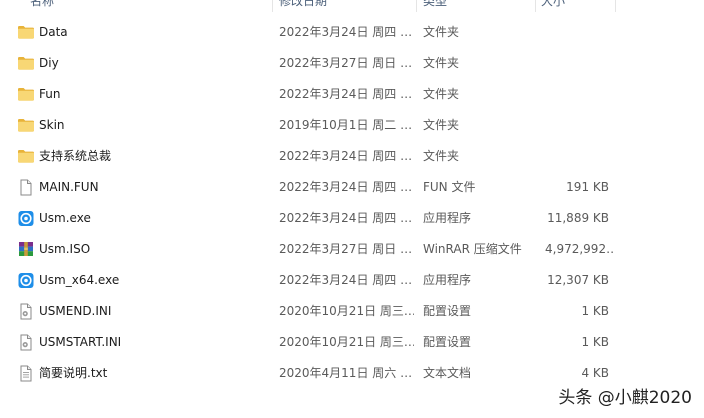  Describe the element at coordinates (472, 249) in the screenshot. I see `file-type: WinRAR 压缩文件` at that location.